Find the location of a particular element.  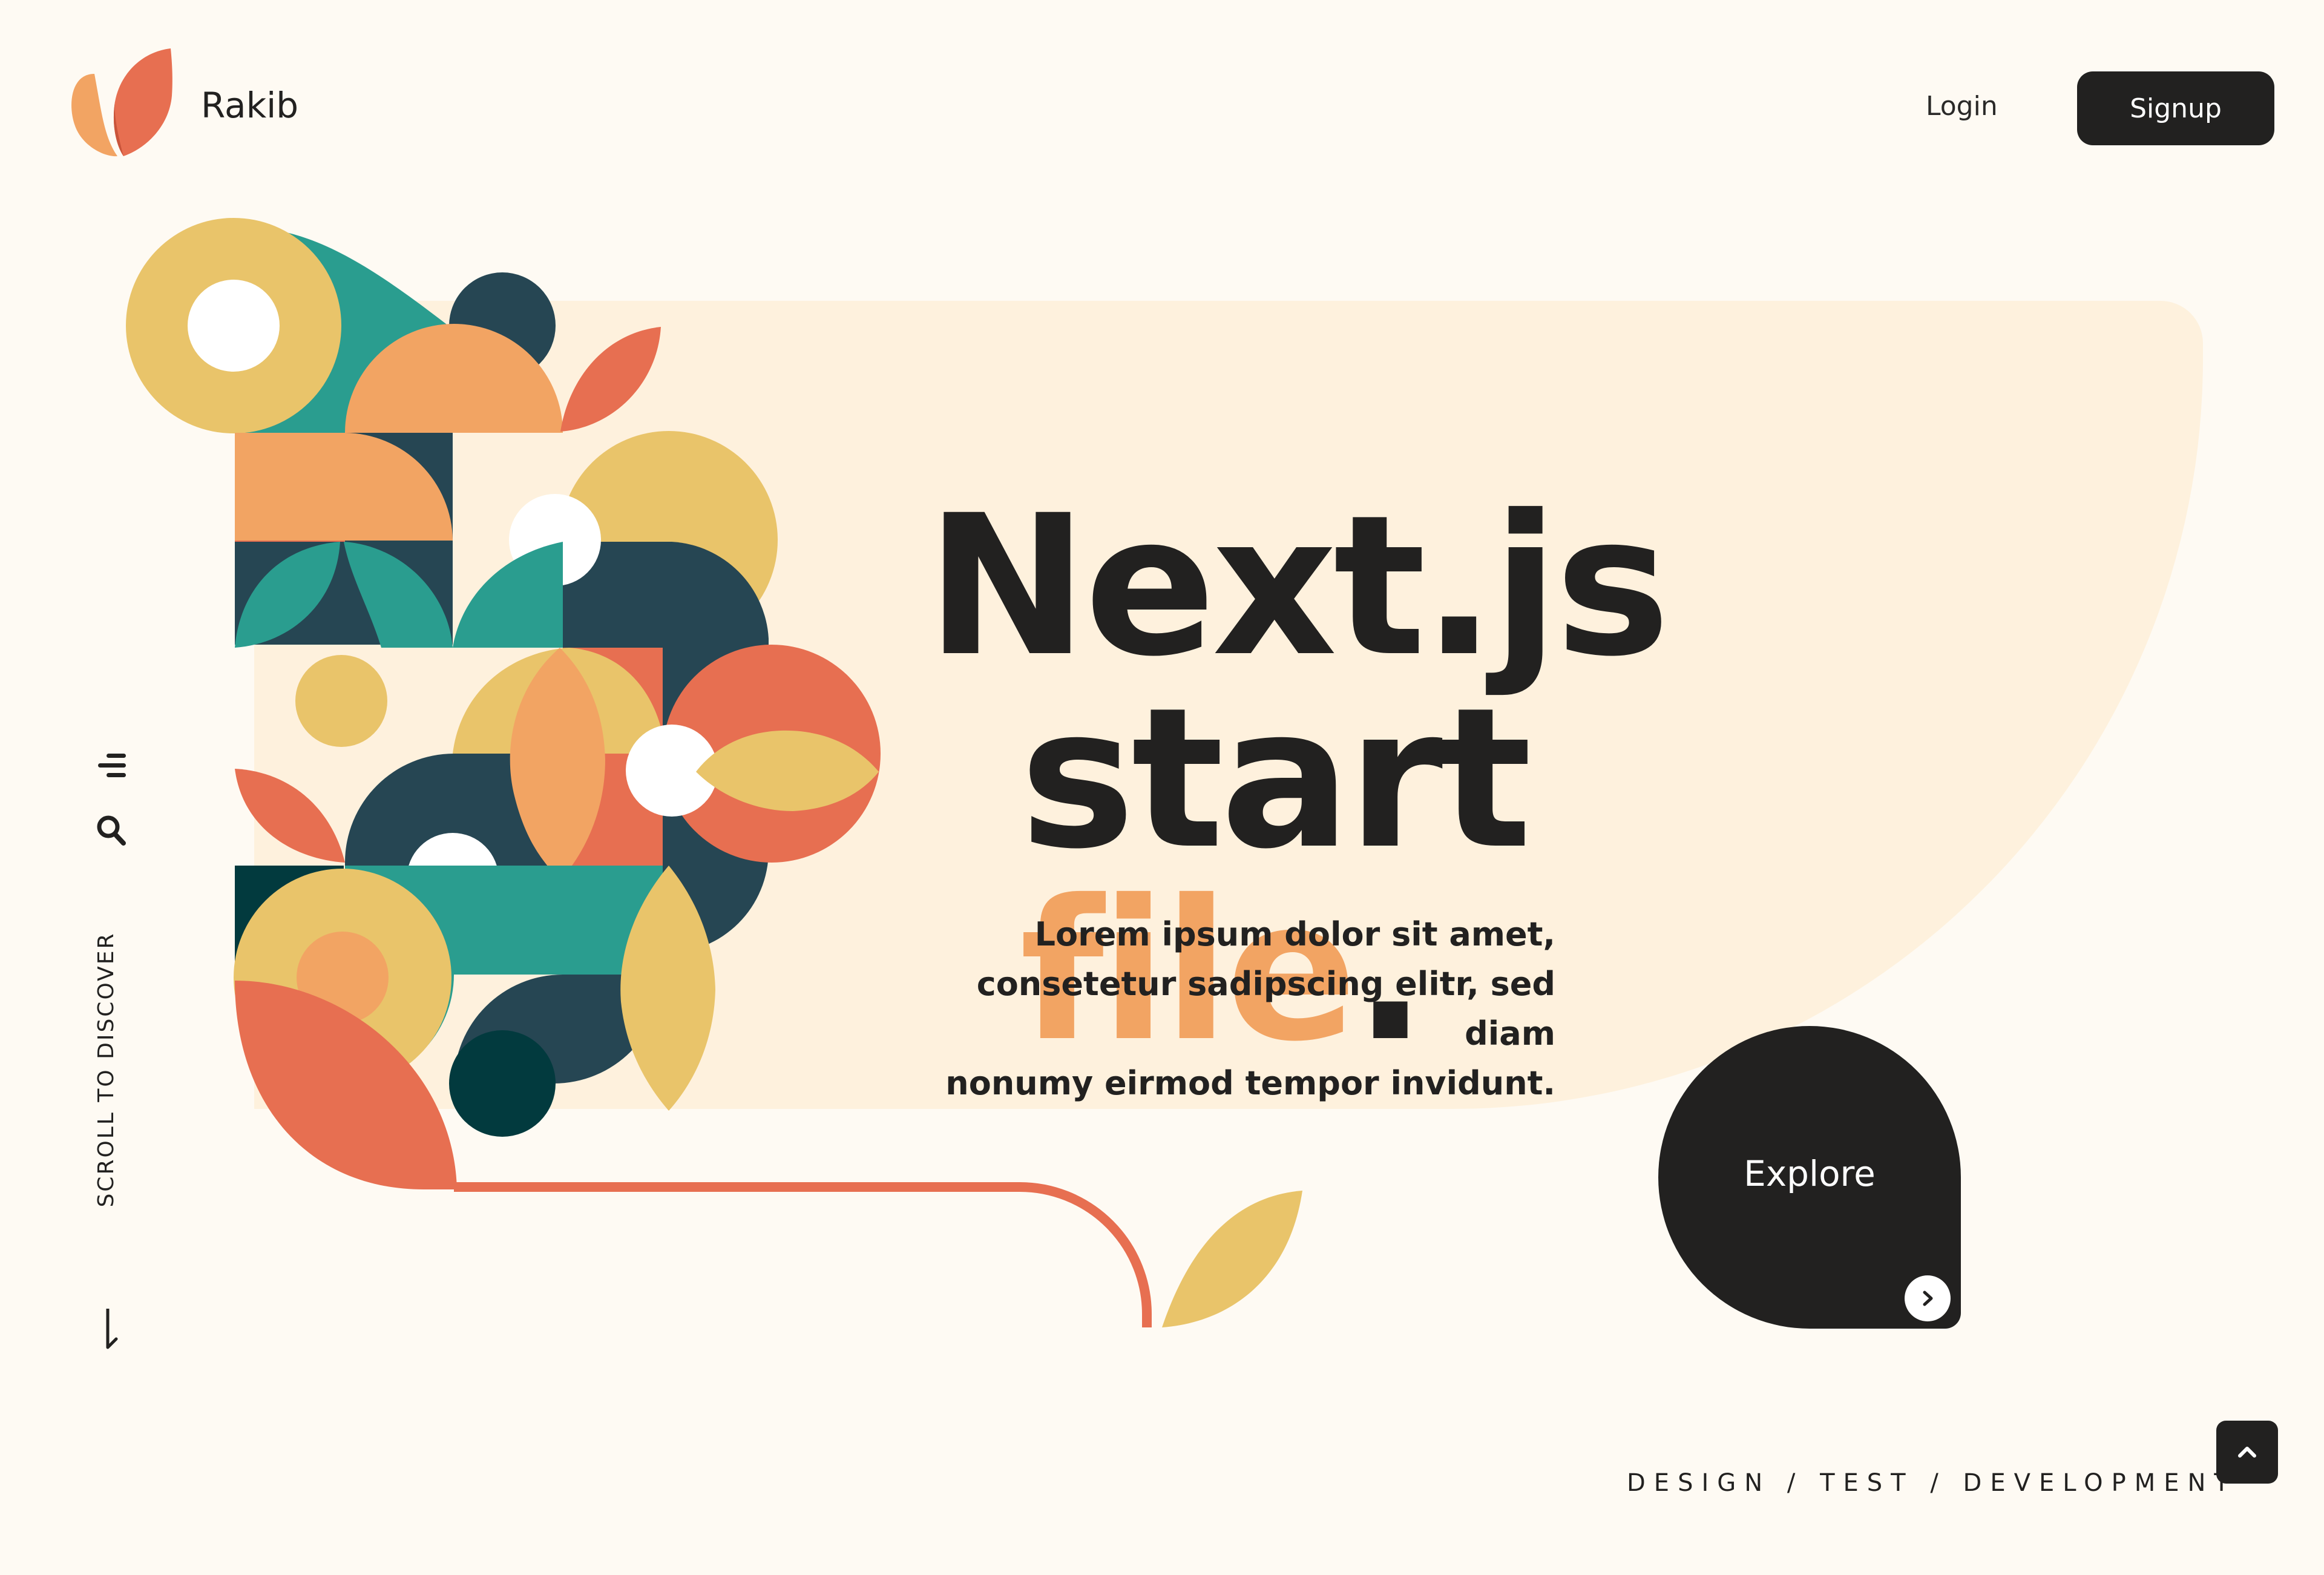

chevron-up-icon is located at coordinates (2247, 1452).